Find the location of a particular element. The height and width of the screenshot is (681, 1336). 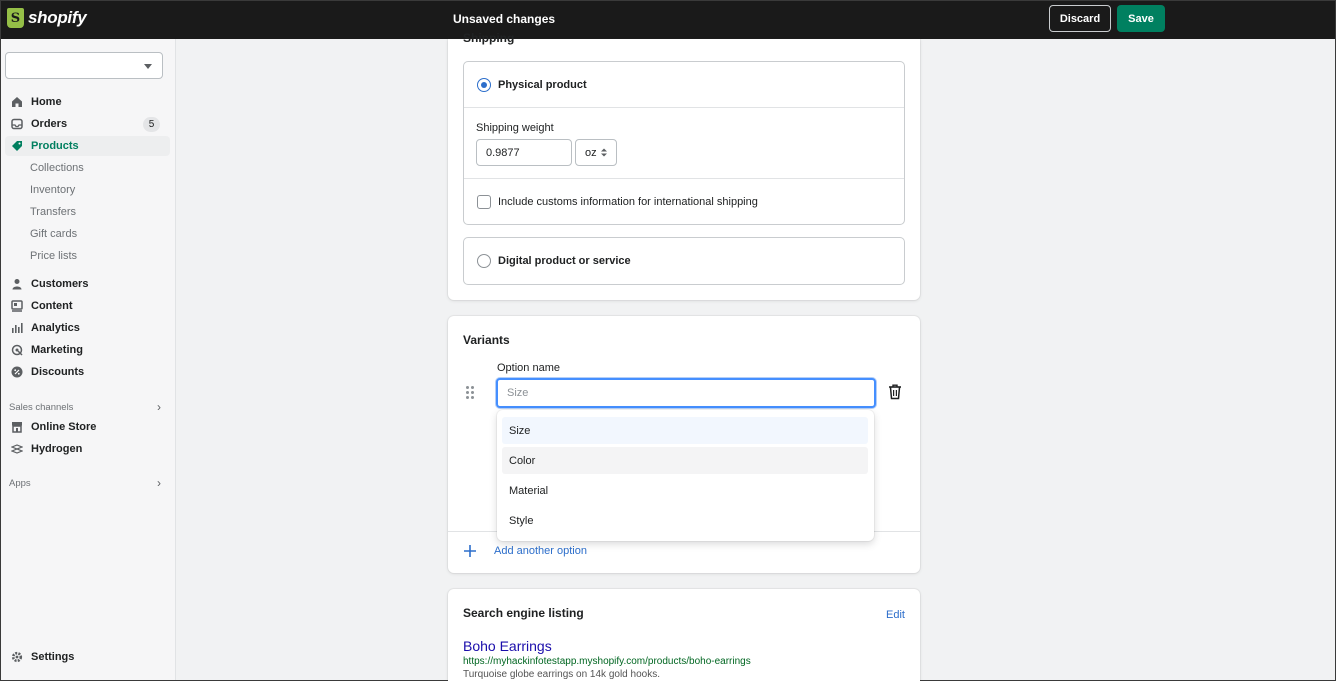

tag-icon is located at coordinates (17, 146).